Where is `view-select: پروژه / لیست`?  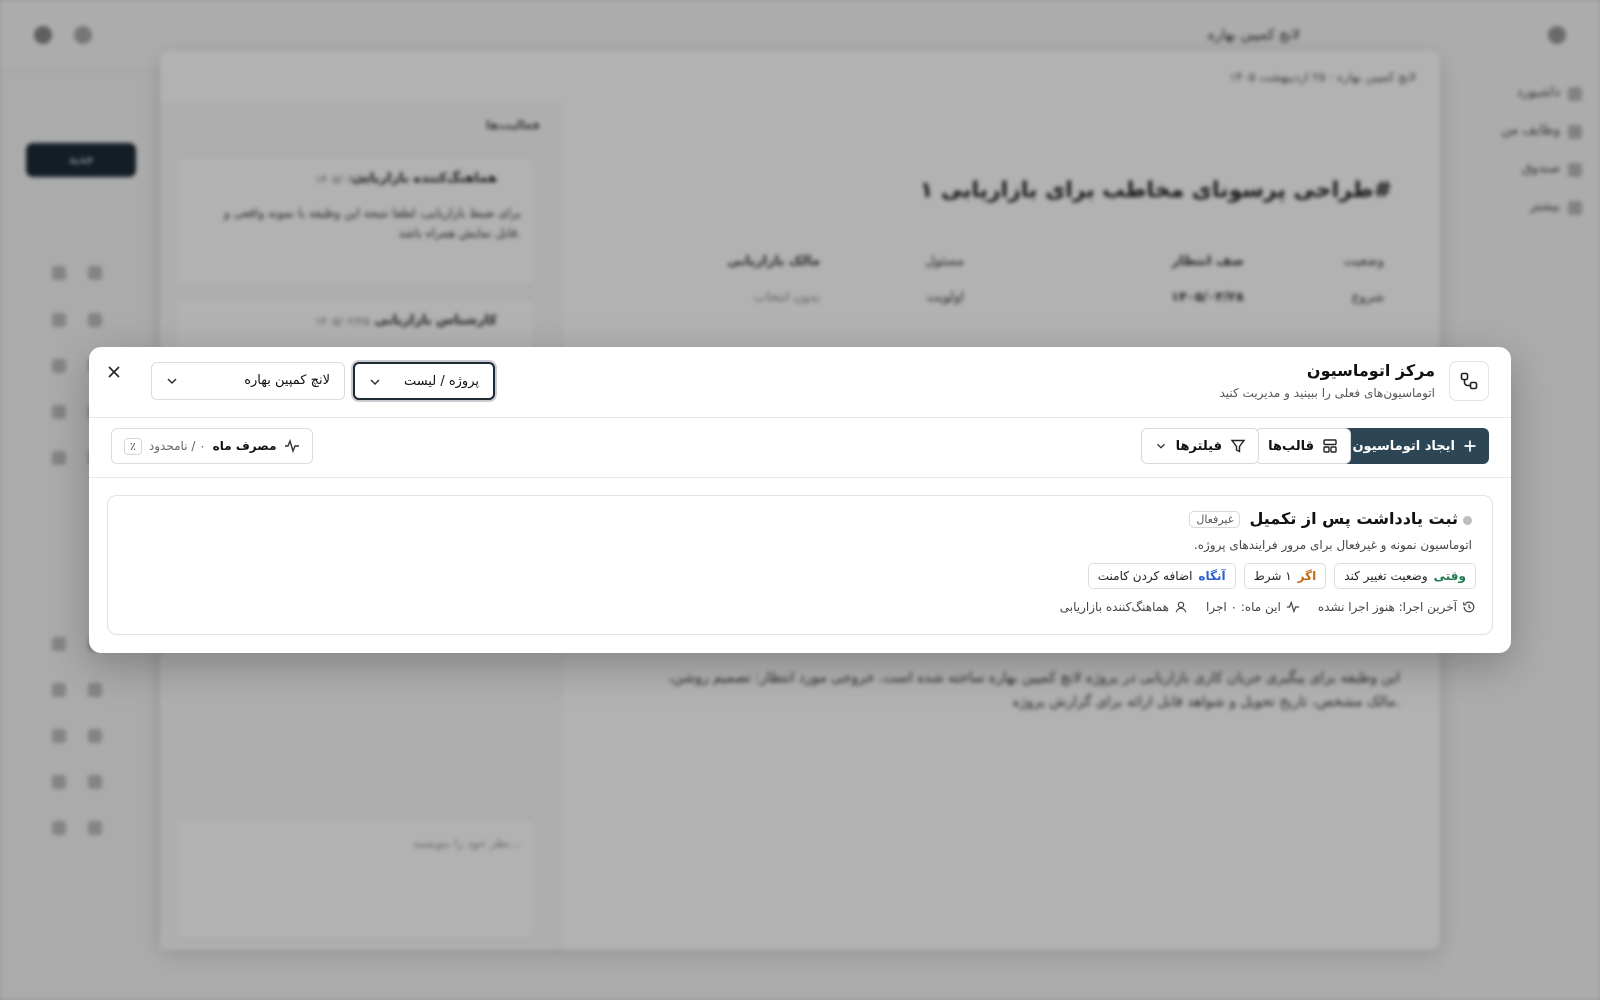 view-select: پروژه / لیست is located at coordinates (424, 381).